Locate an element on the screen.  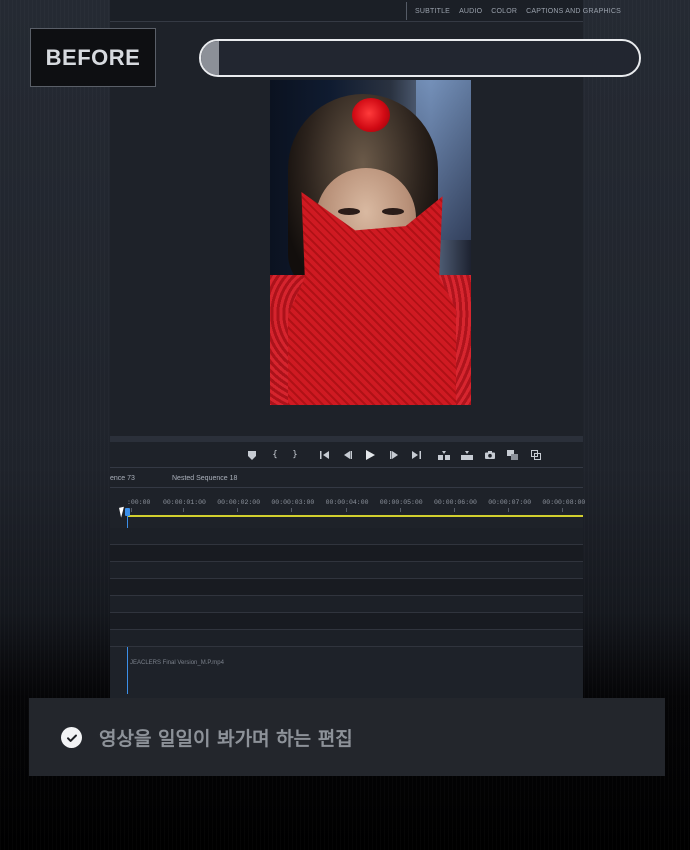
export-frame-icon is located at coordinates (490, 455).